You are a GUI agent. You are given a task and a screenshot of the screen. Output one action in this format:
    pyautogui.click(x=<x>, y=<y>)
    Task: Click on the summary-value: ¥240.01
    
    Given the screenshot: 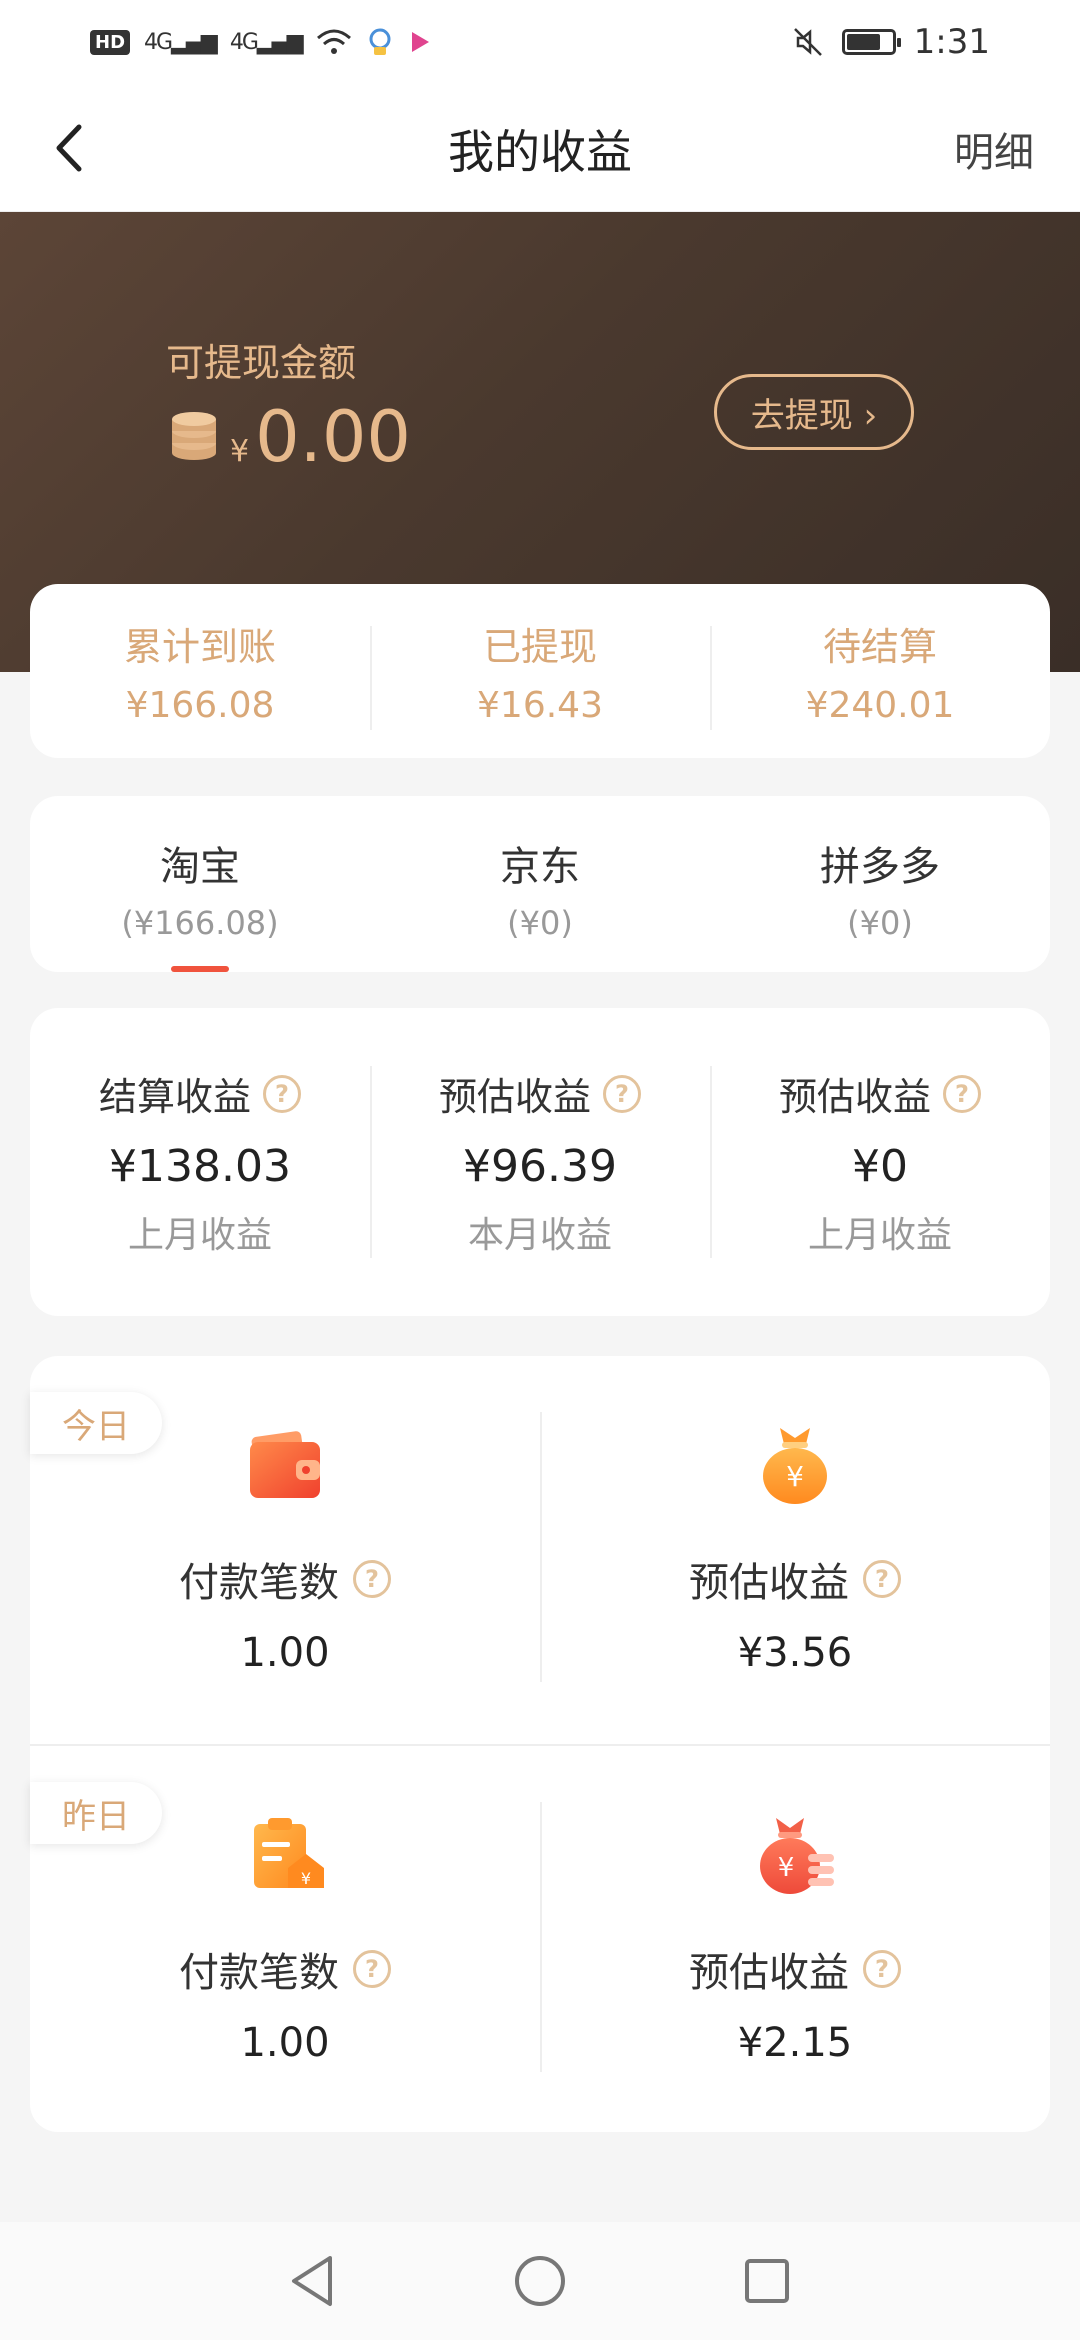 What is the action you would take?
    pyautogui.click(x=880, y=705)
    